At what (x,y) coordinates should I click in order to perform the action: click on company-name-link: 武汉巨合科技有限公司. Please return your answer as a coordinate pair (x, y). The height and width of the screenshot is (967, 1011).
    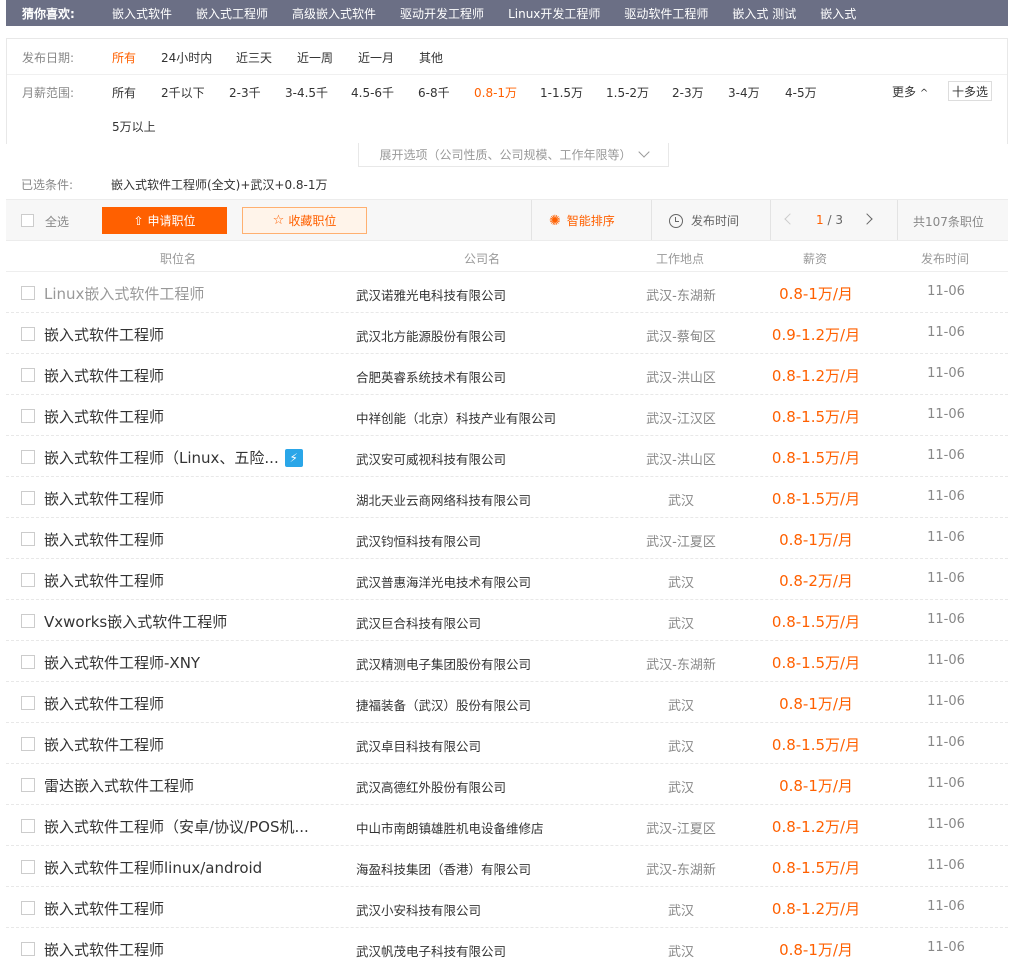
    Looking at the image, I should click on (418, 622).